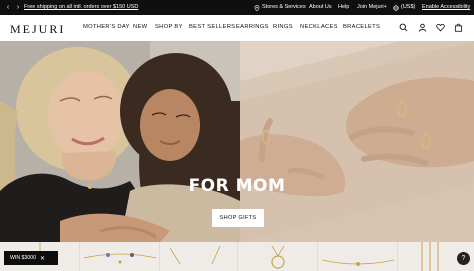  Describe the element at coordinates (372, 7) in the screenshot. I see `join-link: Join Mejuri+` at that location.